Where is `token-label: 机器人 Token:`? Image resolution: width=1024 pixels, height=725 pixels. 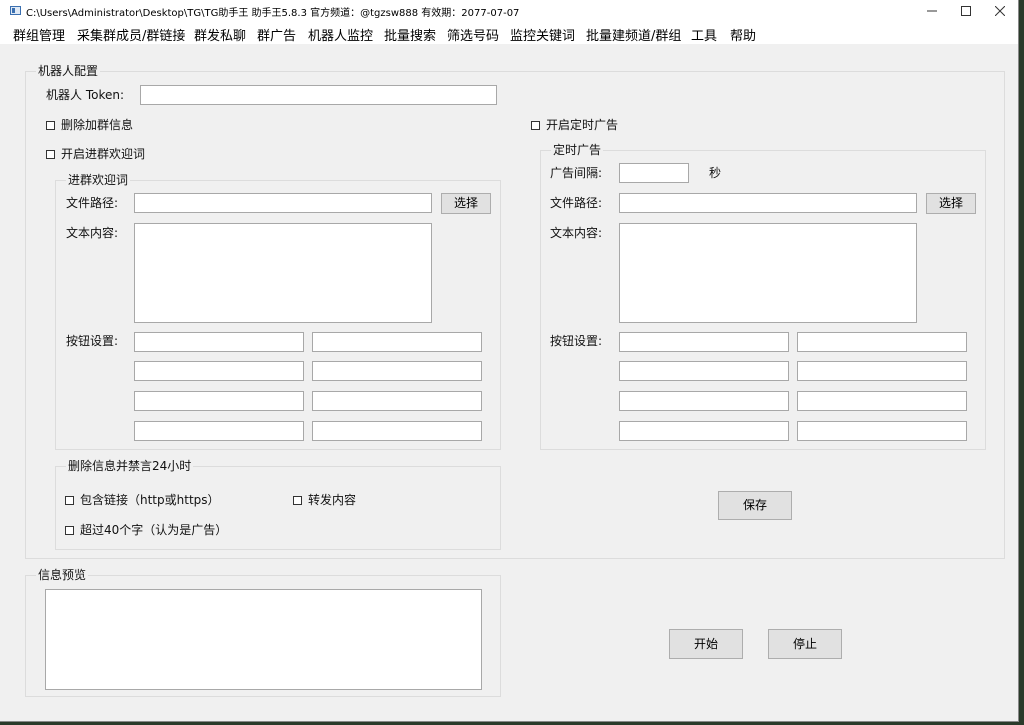 token-label: 机器人 Token: is located at coordinates (85, 95).